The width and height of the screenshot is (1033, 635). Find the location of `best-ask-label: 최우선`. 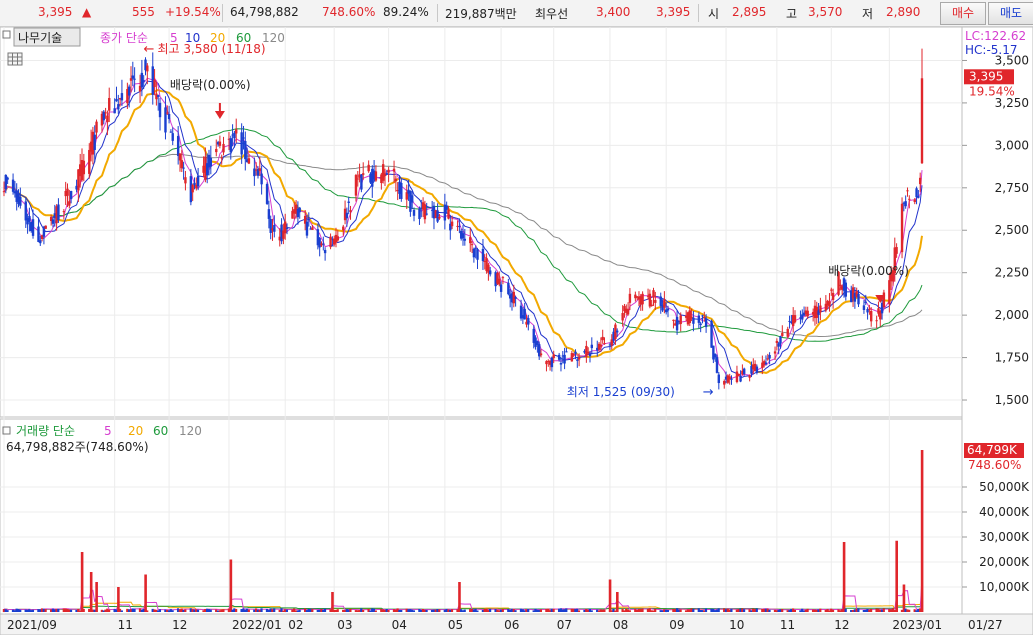

best-ask-label: 최우선 is located at coordinates (552, 14).